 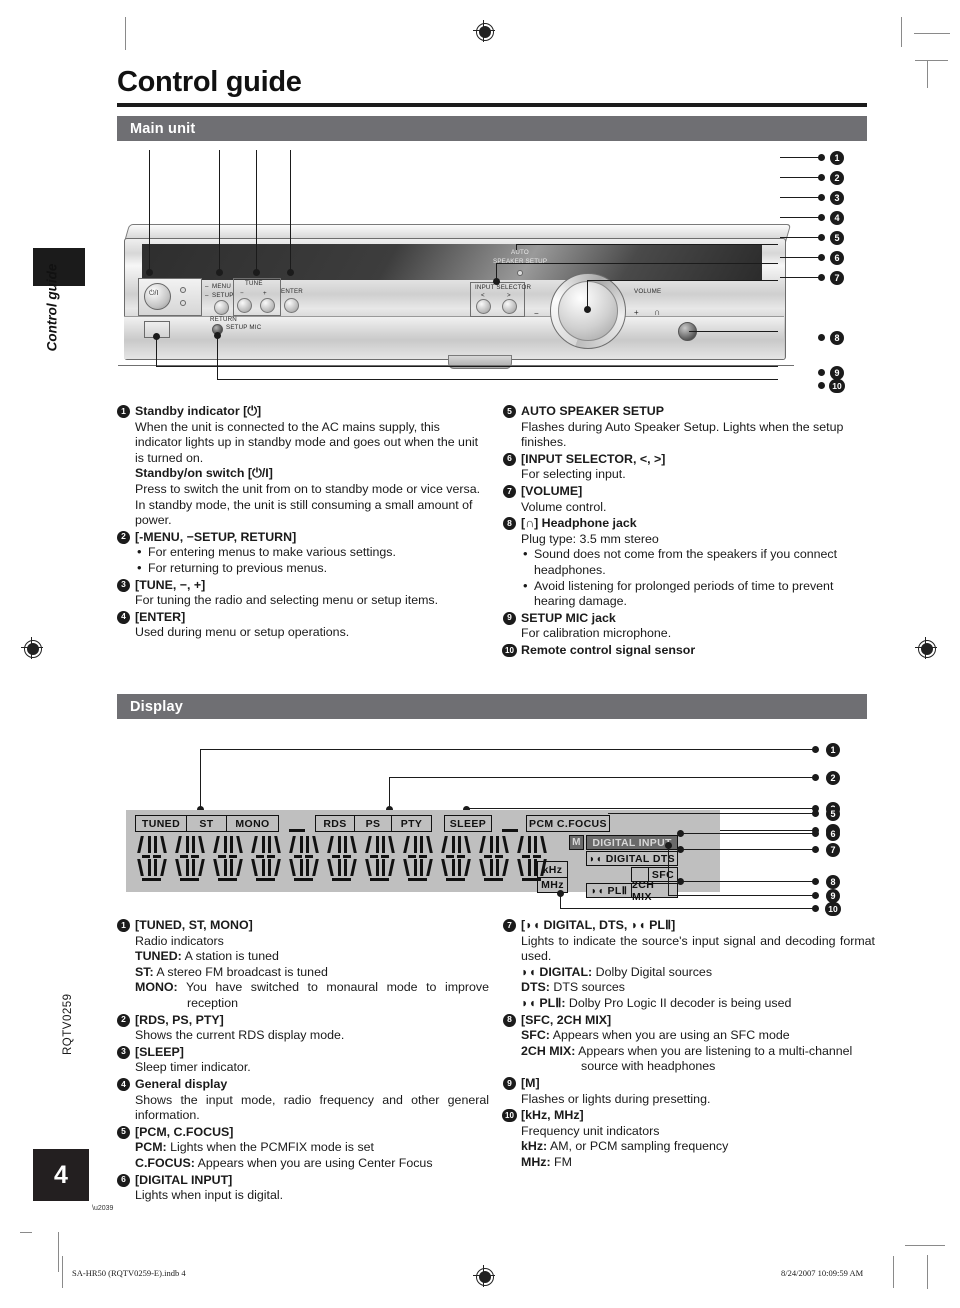 What do you see at coordinates (222, 286) in the screenshot?
I see `menu-label: MENU` at bounding box center [222, 286].